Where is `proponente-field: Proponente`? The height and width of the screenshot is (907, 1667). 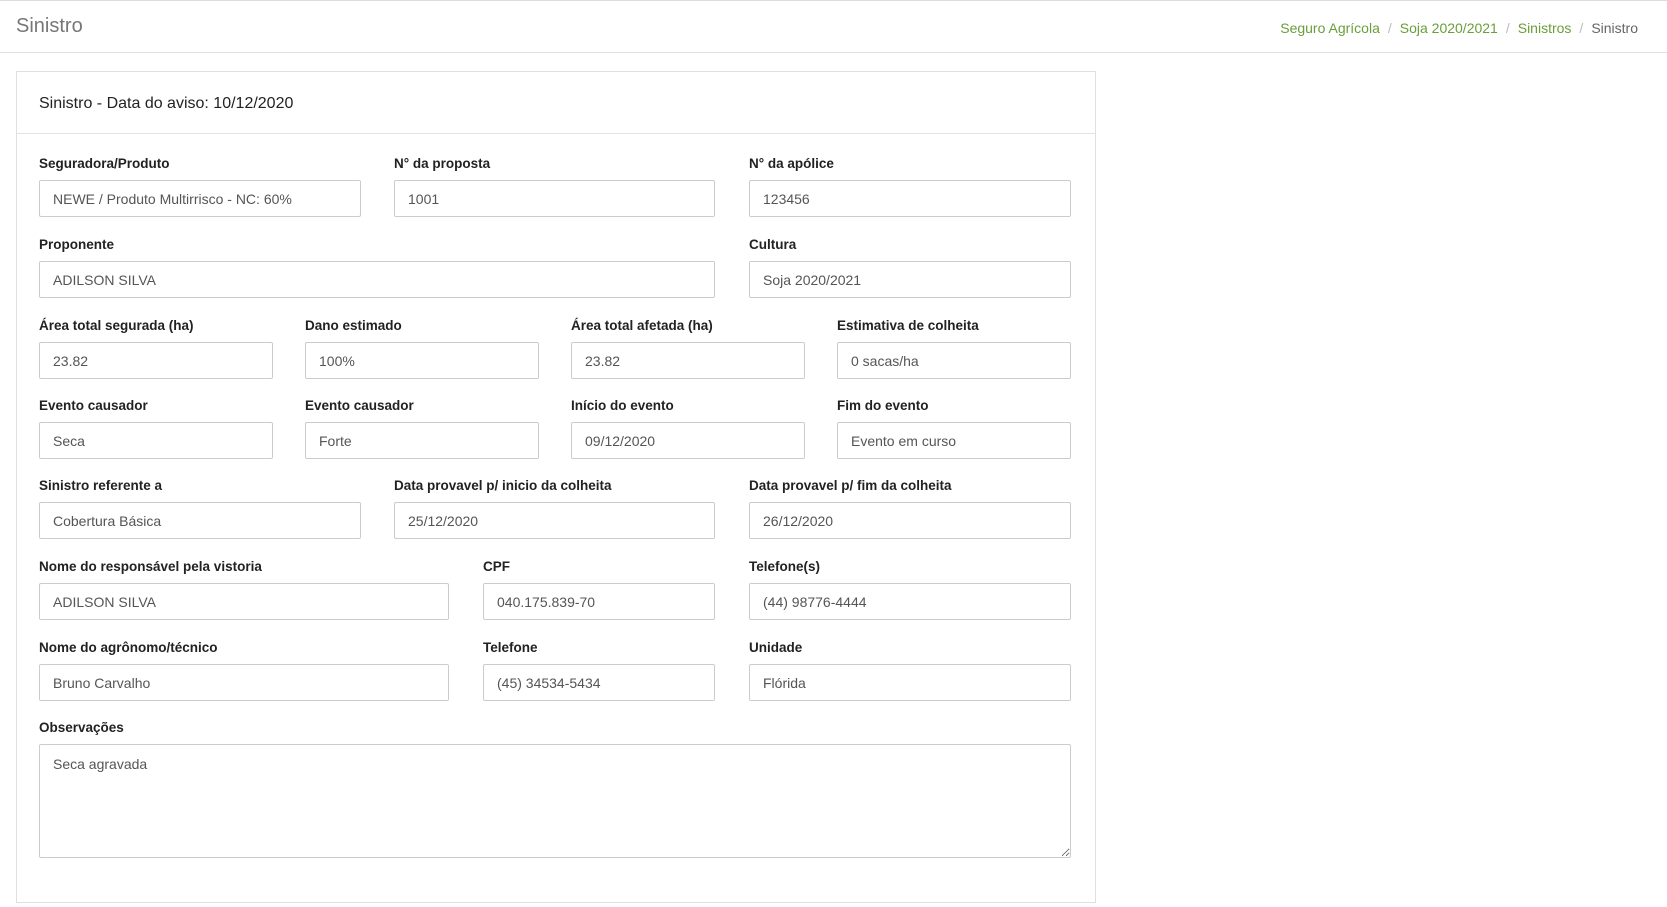 proponente-field: Proponente is located at coordinates (377, 267).